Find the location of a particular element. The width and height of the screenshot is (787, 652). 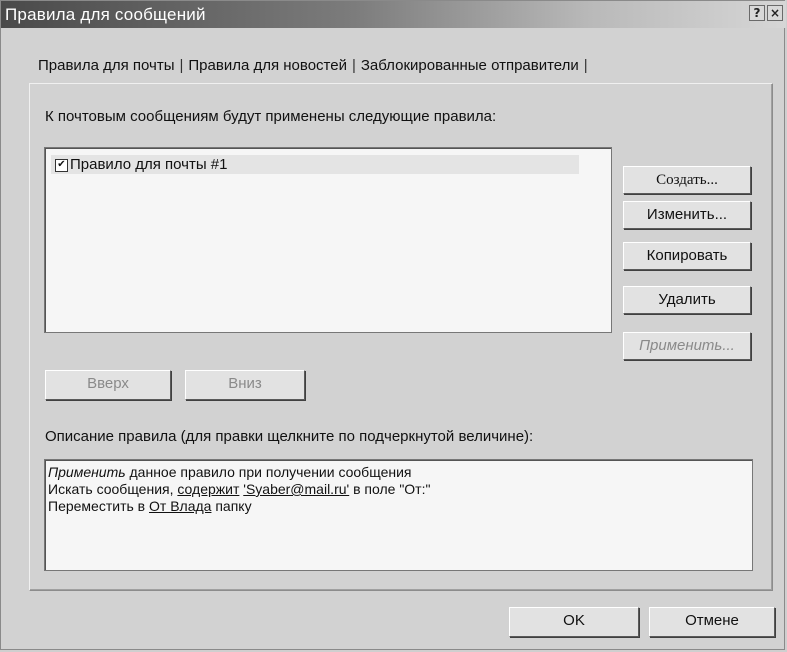

description-text: Искать сообщения, is located at coordinates (113, 489).